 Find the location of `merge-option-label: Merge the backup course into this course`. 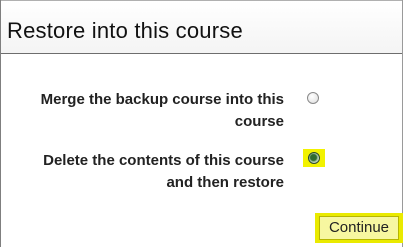

merge-option-label: Merge the backup course into this course is located at coordinates (149, 111).